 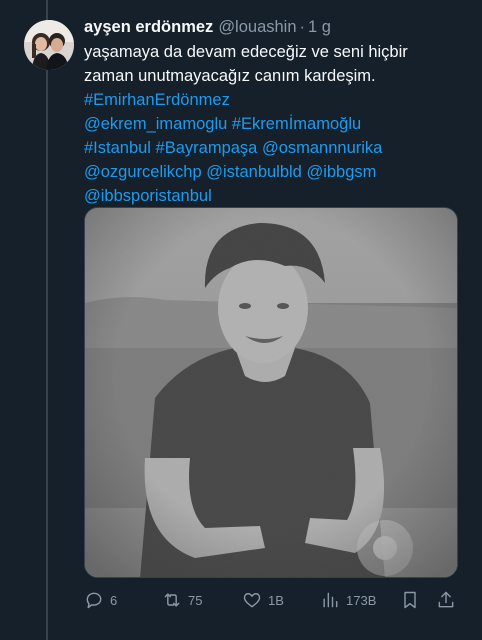 I want to click on retweet-button: 75, so click(x=182, y=600).